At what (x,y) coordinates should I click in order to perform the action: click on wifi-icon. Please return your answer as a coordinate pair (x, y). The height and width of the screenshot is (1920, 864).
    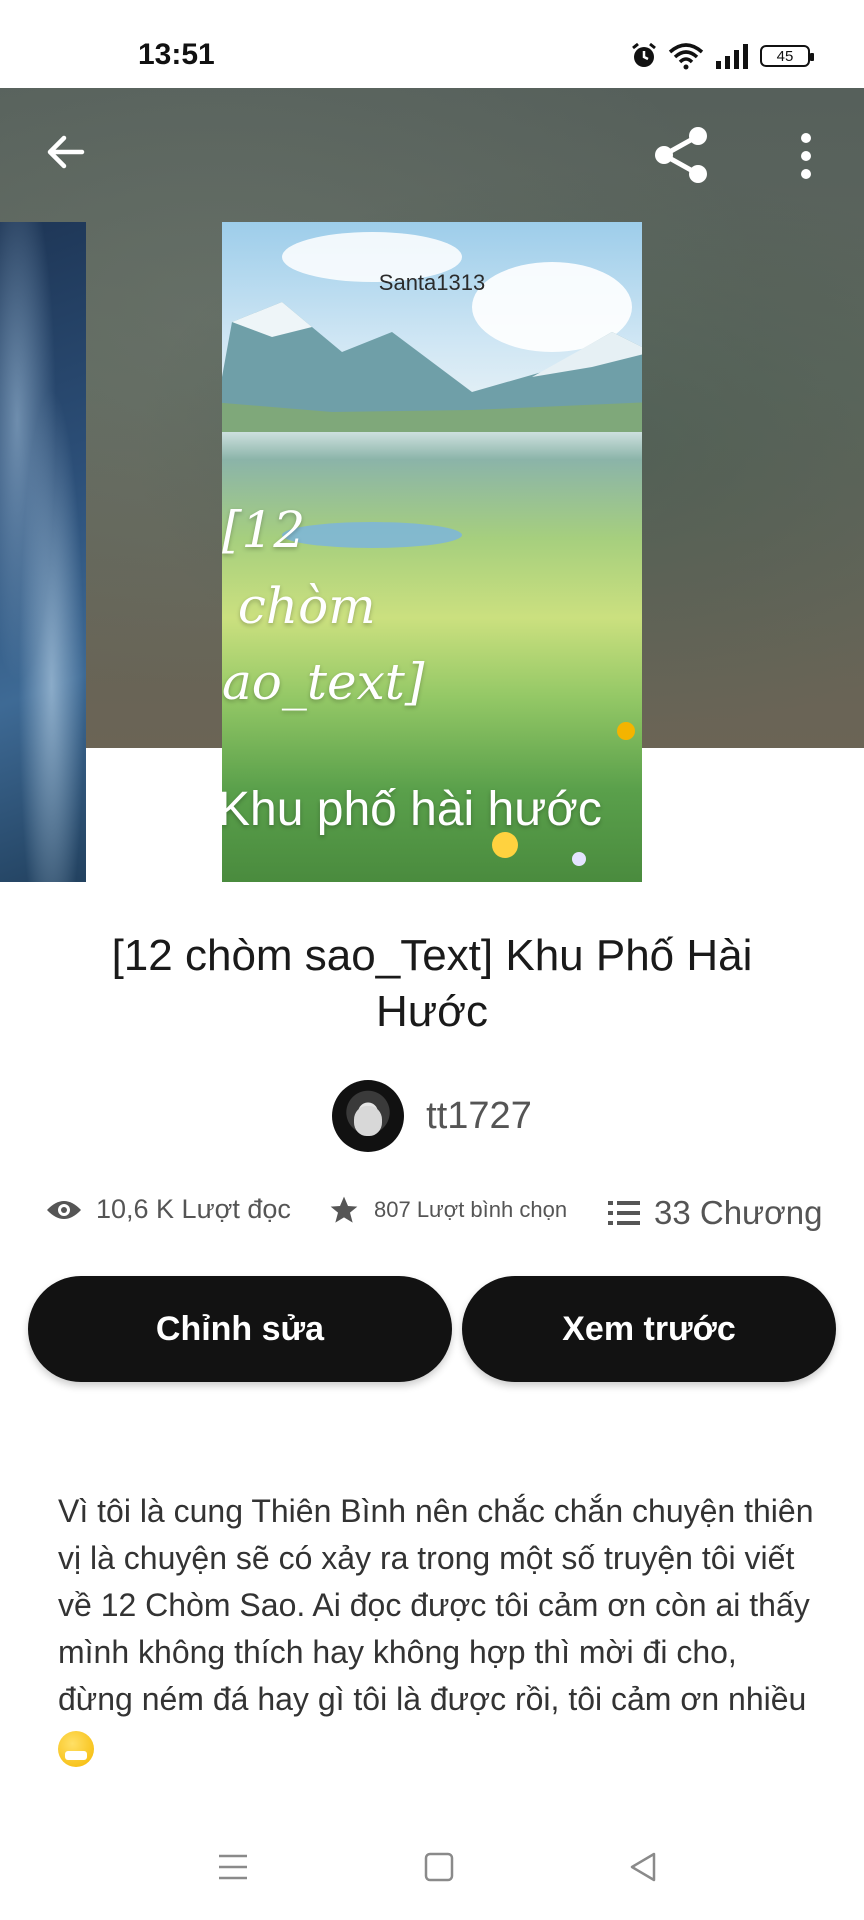
    Looking at the image, I should click on (686, 56).